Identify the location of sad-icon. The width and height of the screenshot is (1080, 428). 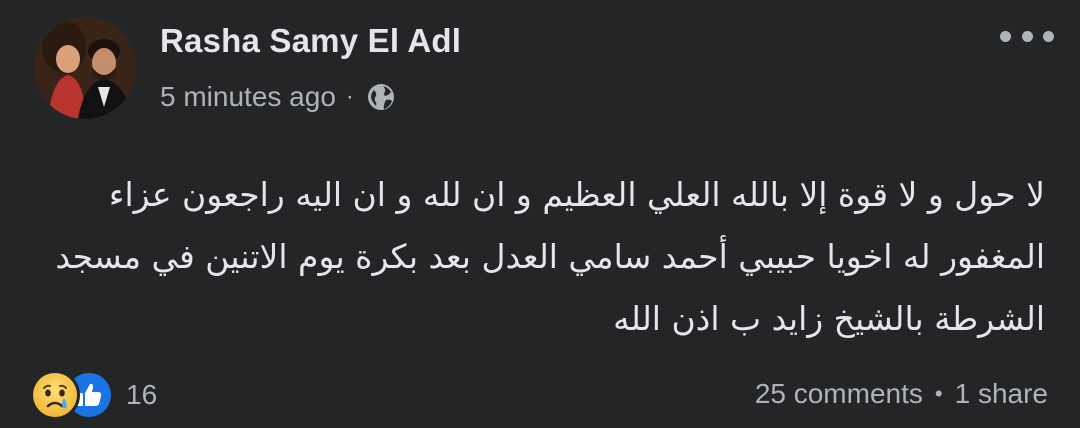
(55, 395).